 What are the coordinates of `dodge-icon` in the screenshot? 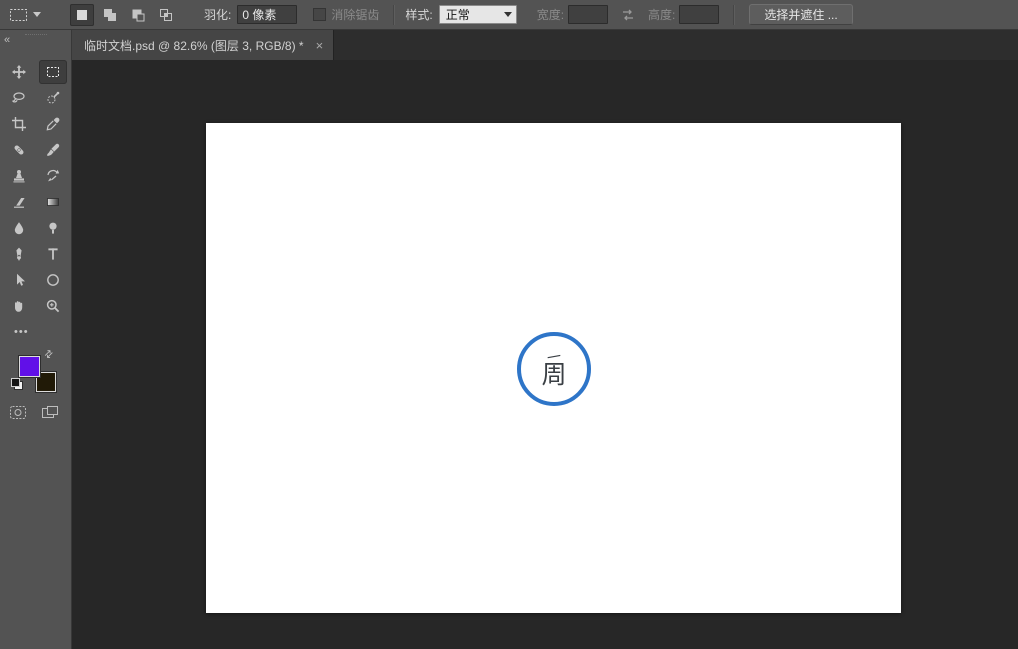 It's located at (53, 228).